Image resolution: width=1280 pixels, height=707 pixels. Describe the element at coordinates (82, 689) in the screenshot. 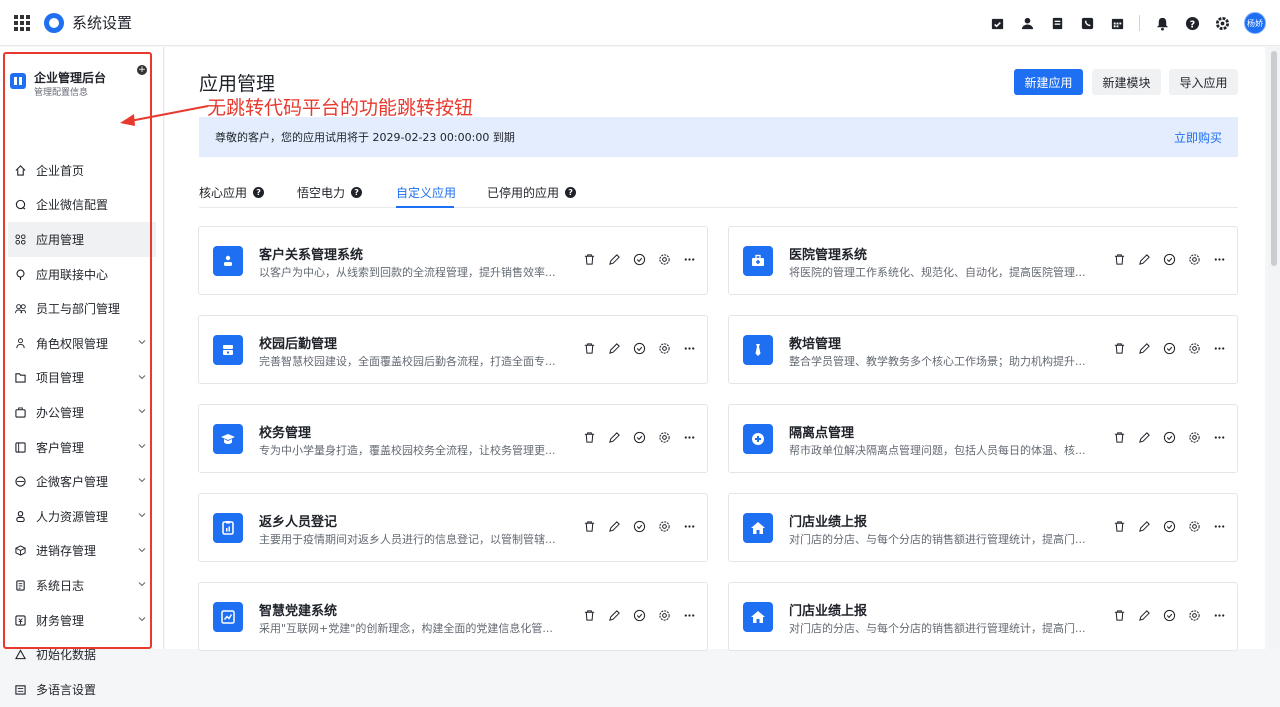

I see `sidebar-item-language: 多语言设置` at that location.